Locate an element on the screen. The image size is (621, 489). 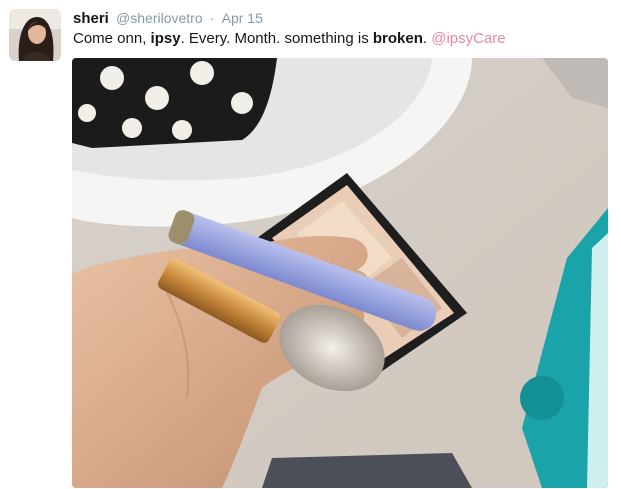
tweet-text-bold: ipsy is located at coordinates (165, 38).